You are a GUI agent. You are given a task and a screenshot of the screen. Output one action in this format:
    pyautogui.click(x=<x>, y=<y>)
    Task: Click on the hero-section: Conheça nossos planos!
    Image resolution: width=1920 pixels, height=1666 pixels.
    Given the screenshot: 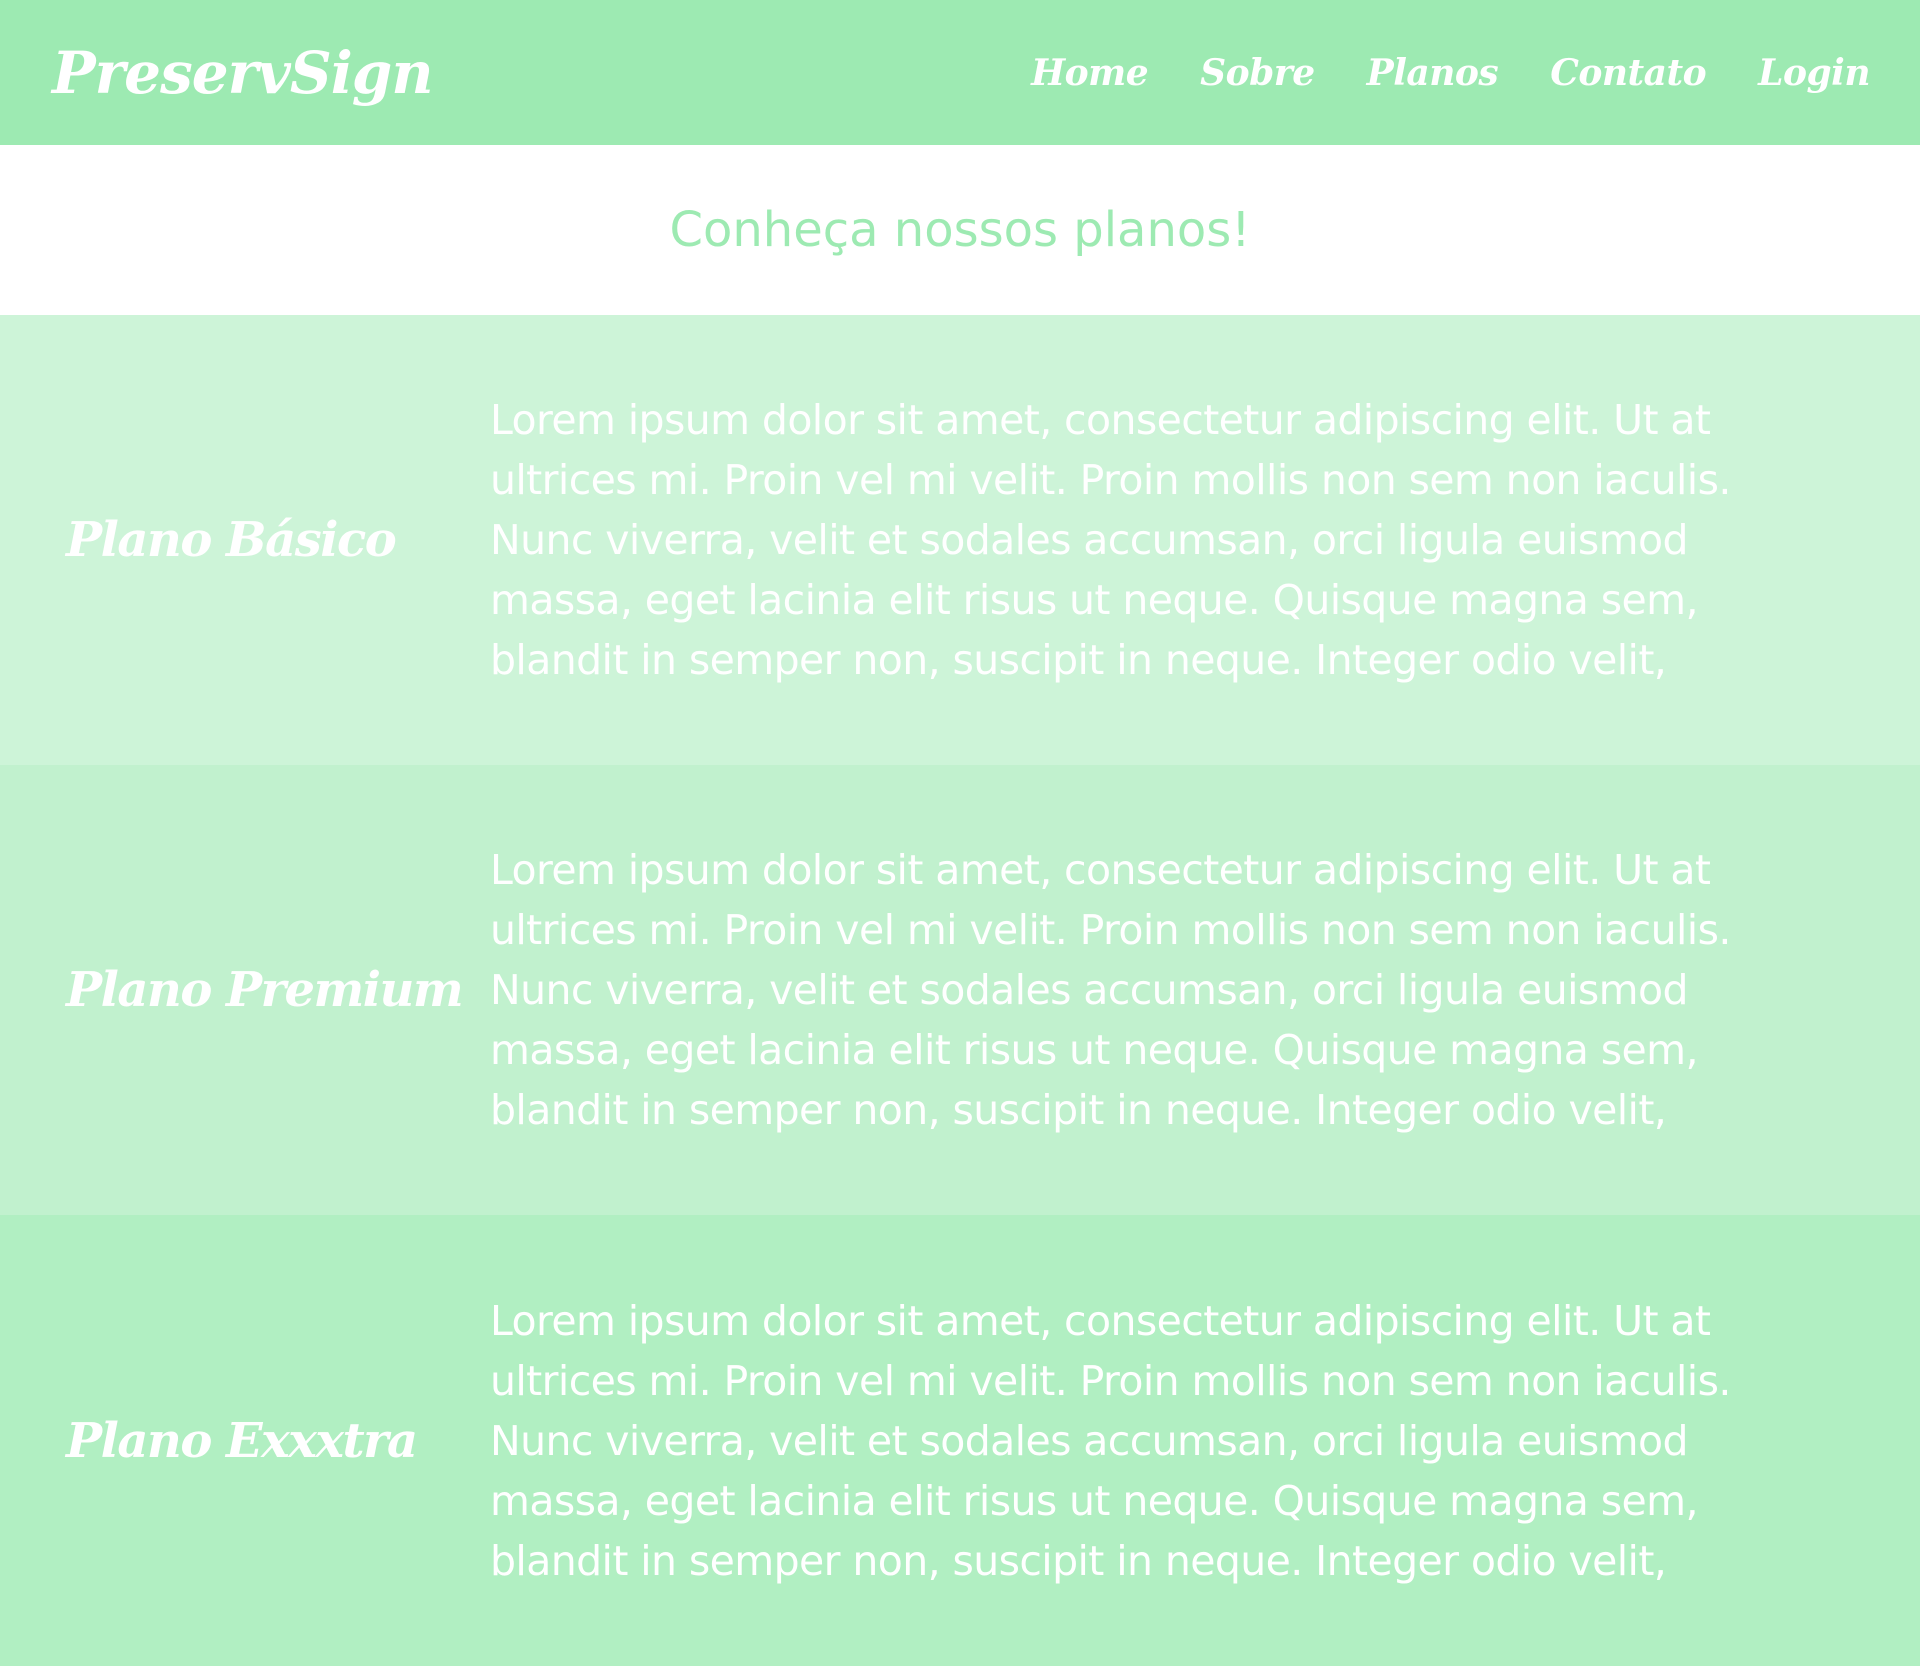 What is the action you would take?
    pyautogui.click(x=960, y=230)
    